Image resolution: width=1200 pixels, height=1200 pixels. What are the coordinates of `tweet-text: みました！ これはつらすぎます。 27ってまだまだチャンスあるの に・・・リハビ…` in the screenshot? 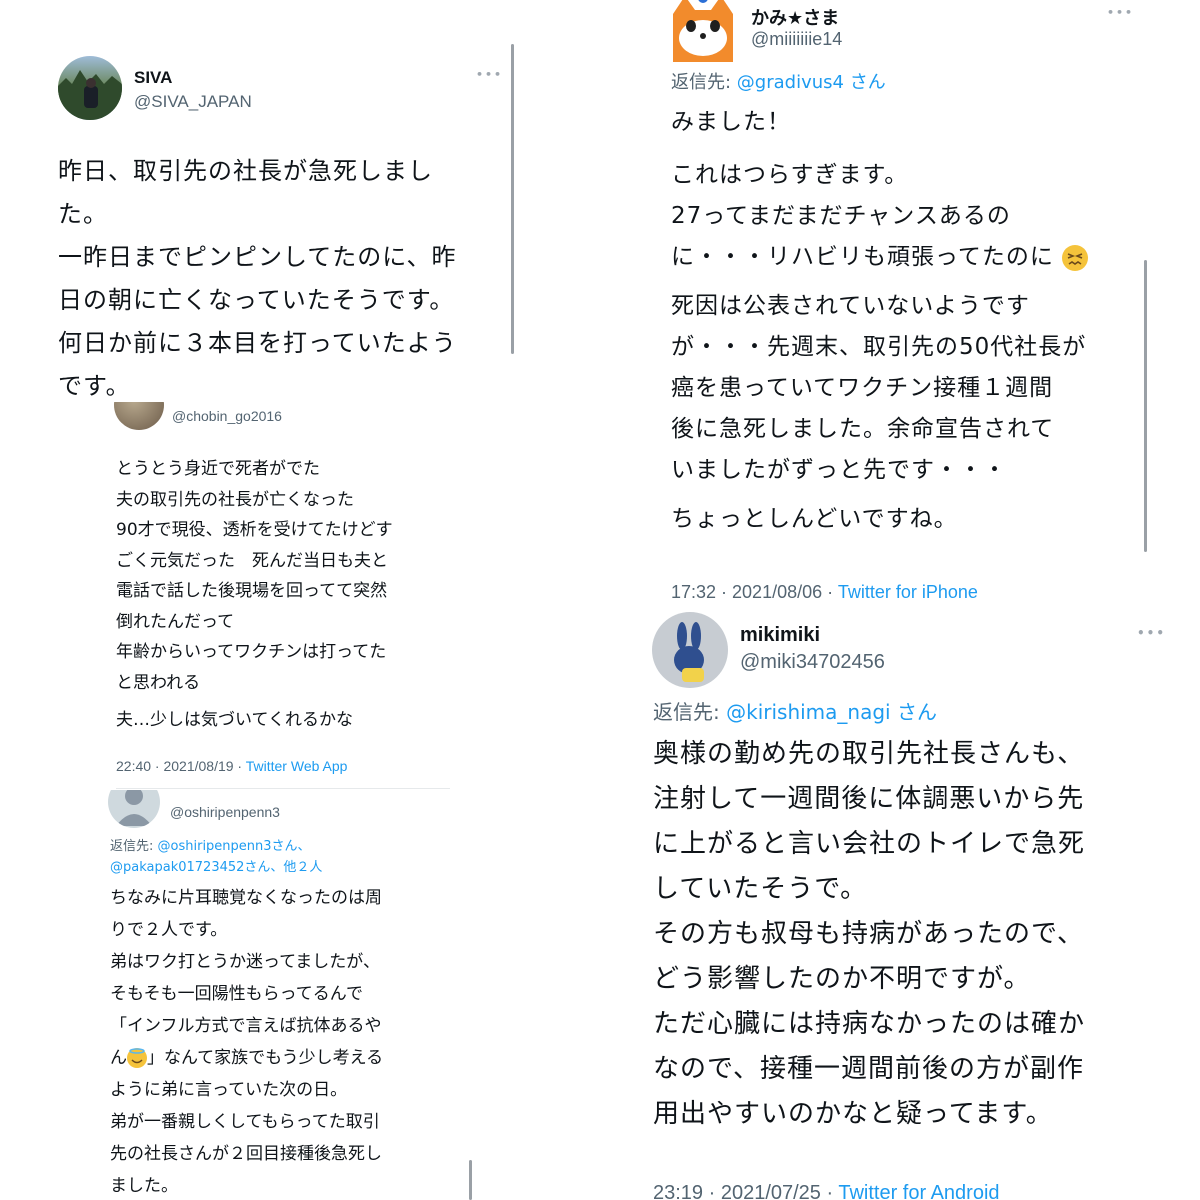 It's located at (880, 321).